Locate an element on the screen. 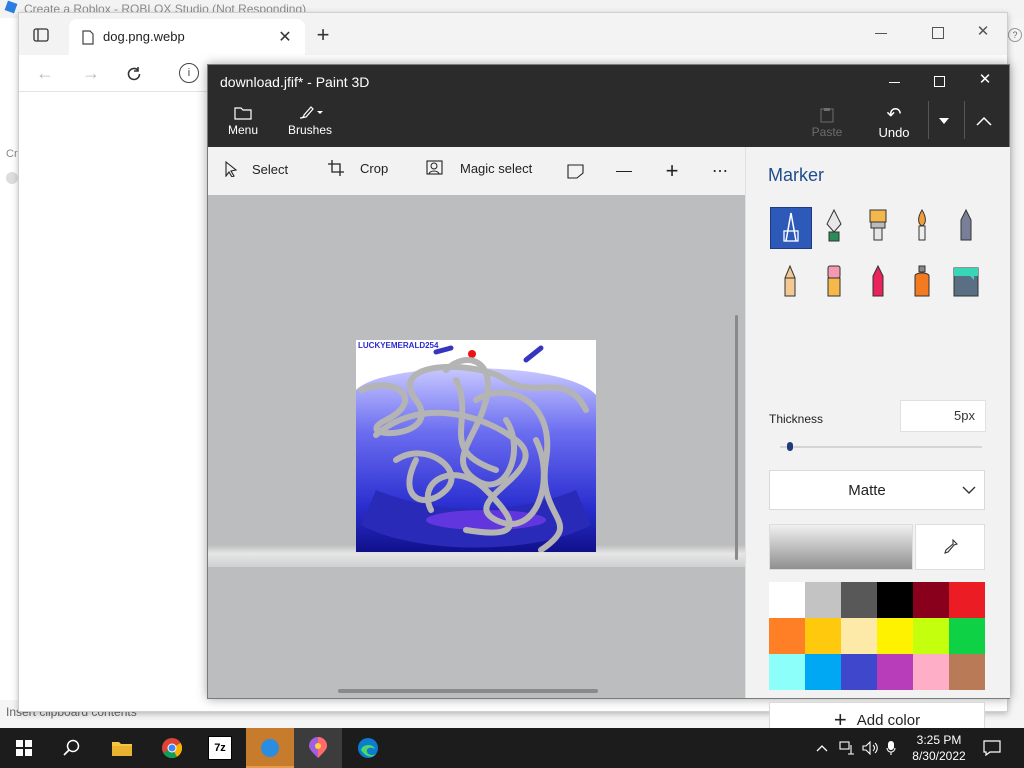 The image size is (1024, 768). thickness-input: 5px is located at coordinates (943, 416).